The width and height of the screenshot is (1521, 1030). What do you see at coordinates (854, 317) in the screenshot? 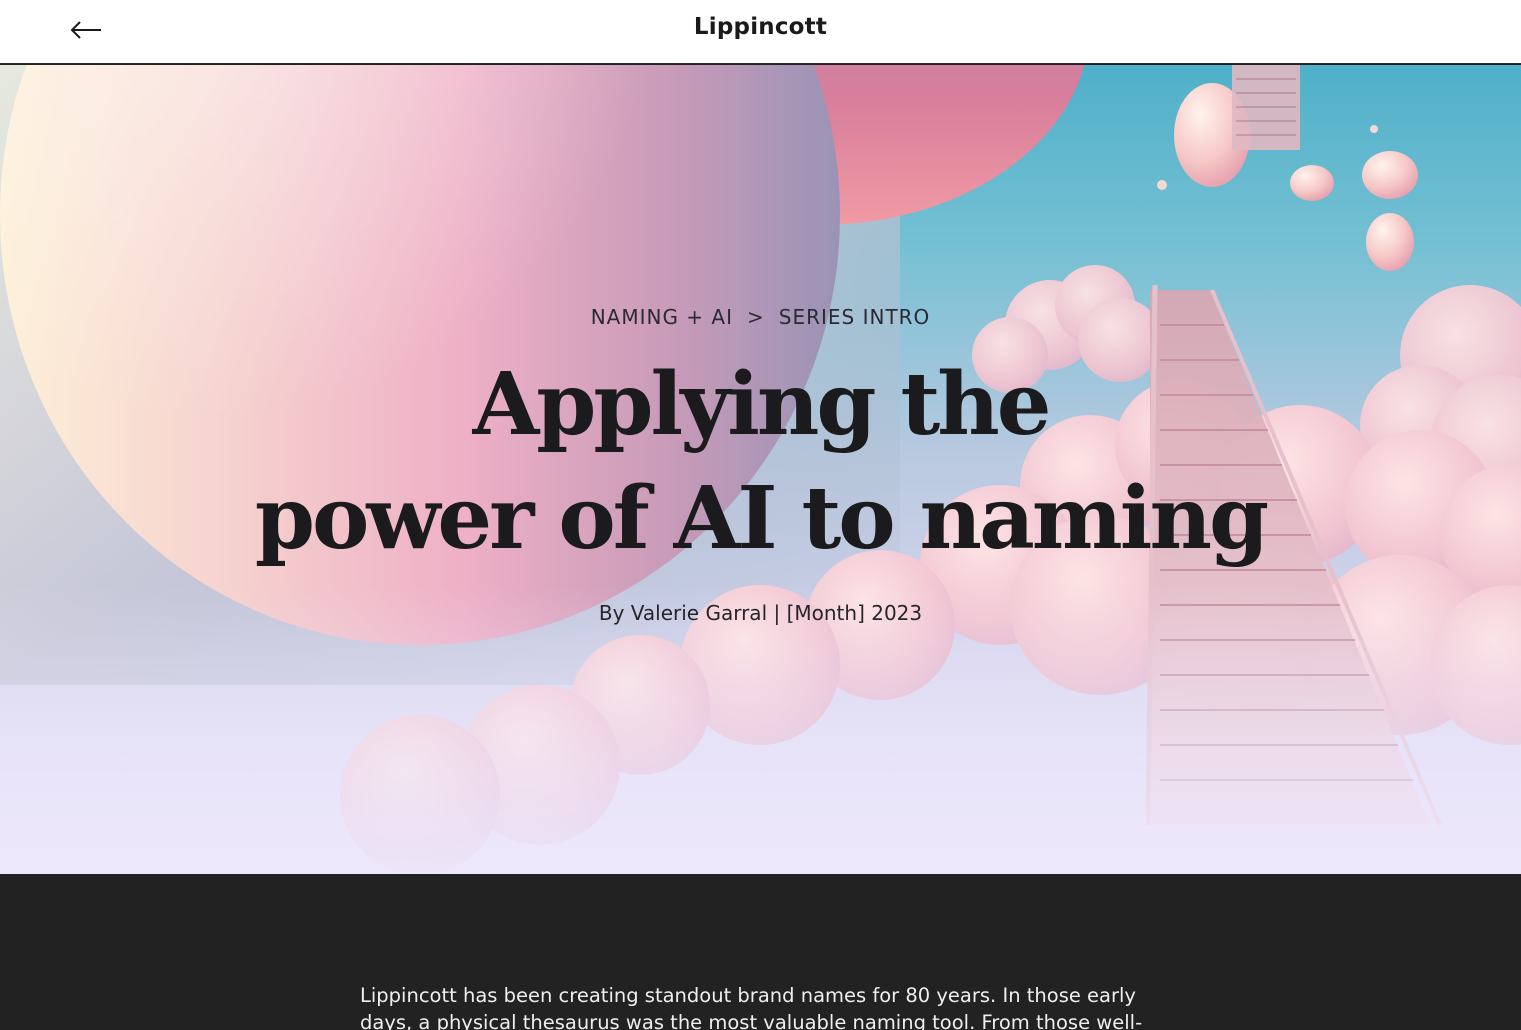
I see `breadcrumb-current: SERIES INTRO` at bounding box center [854, 317].